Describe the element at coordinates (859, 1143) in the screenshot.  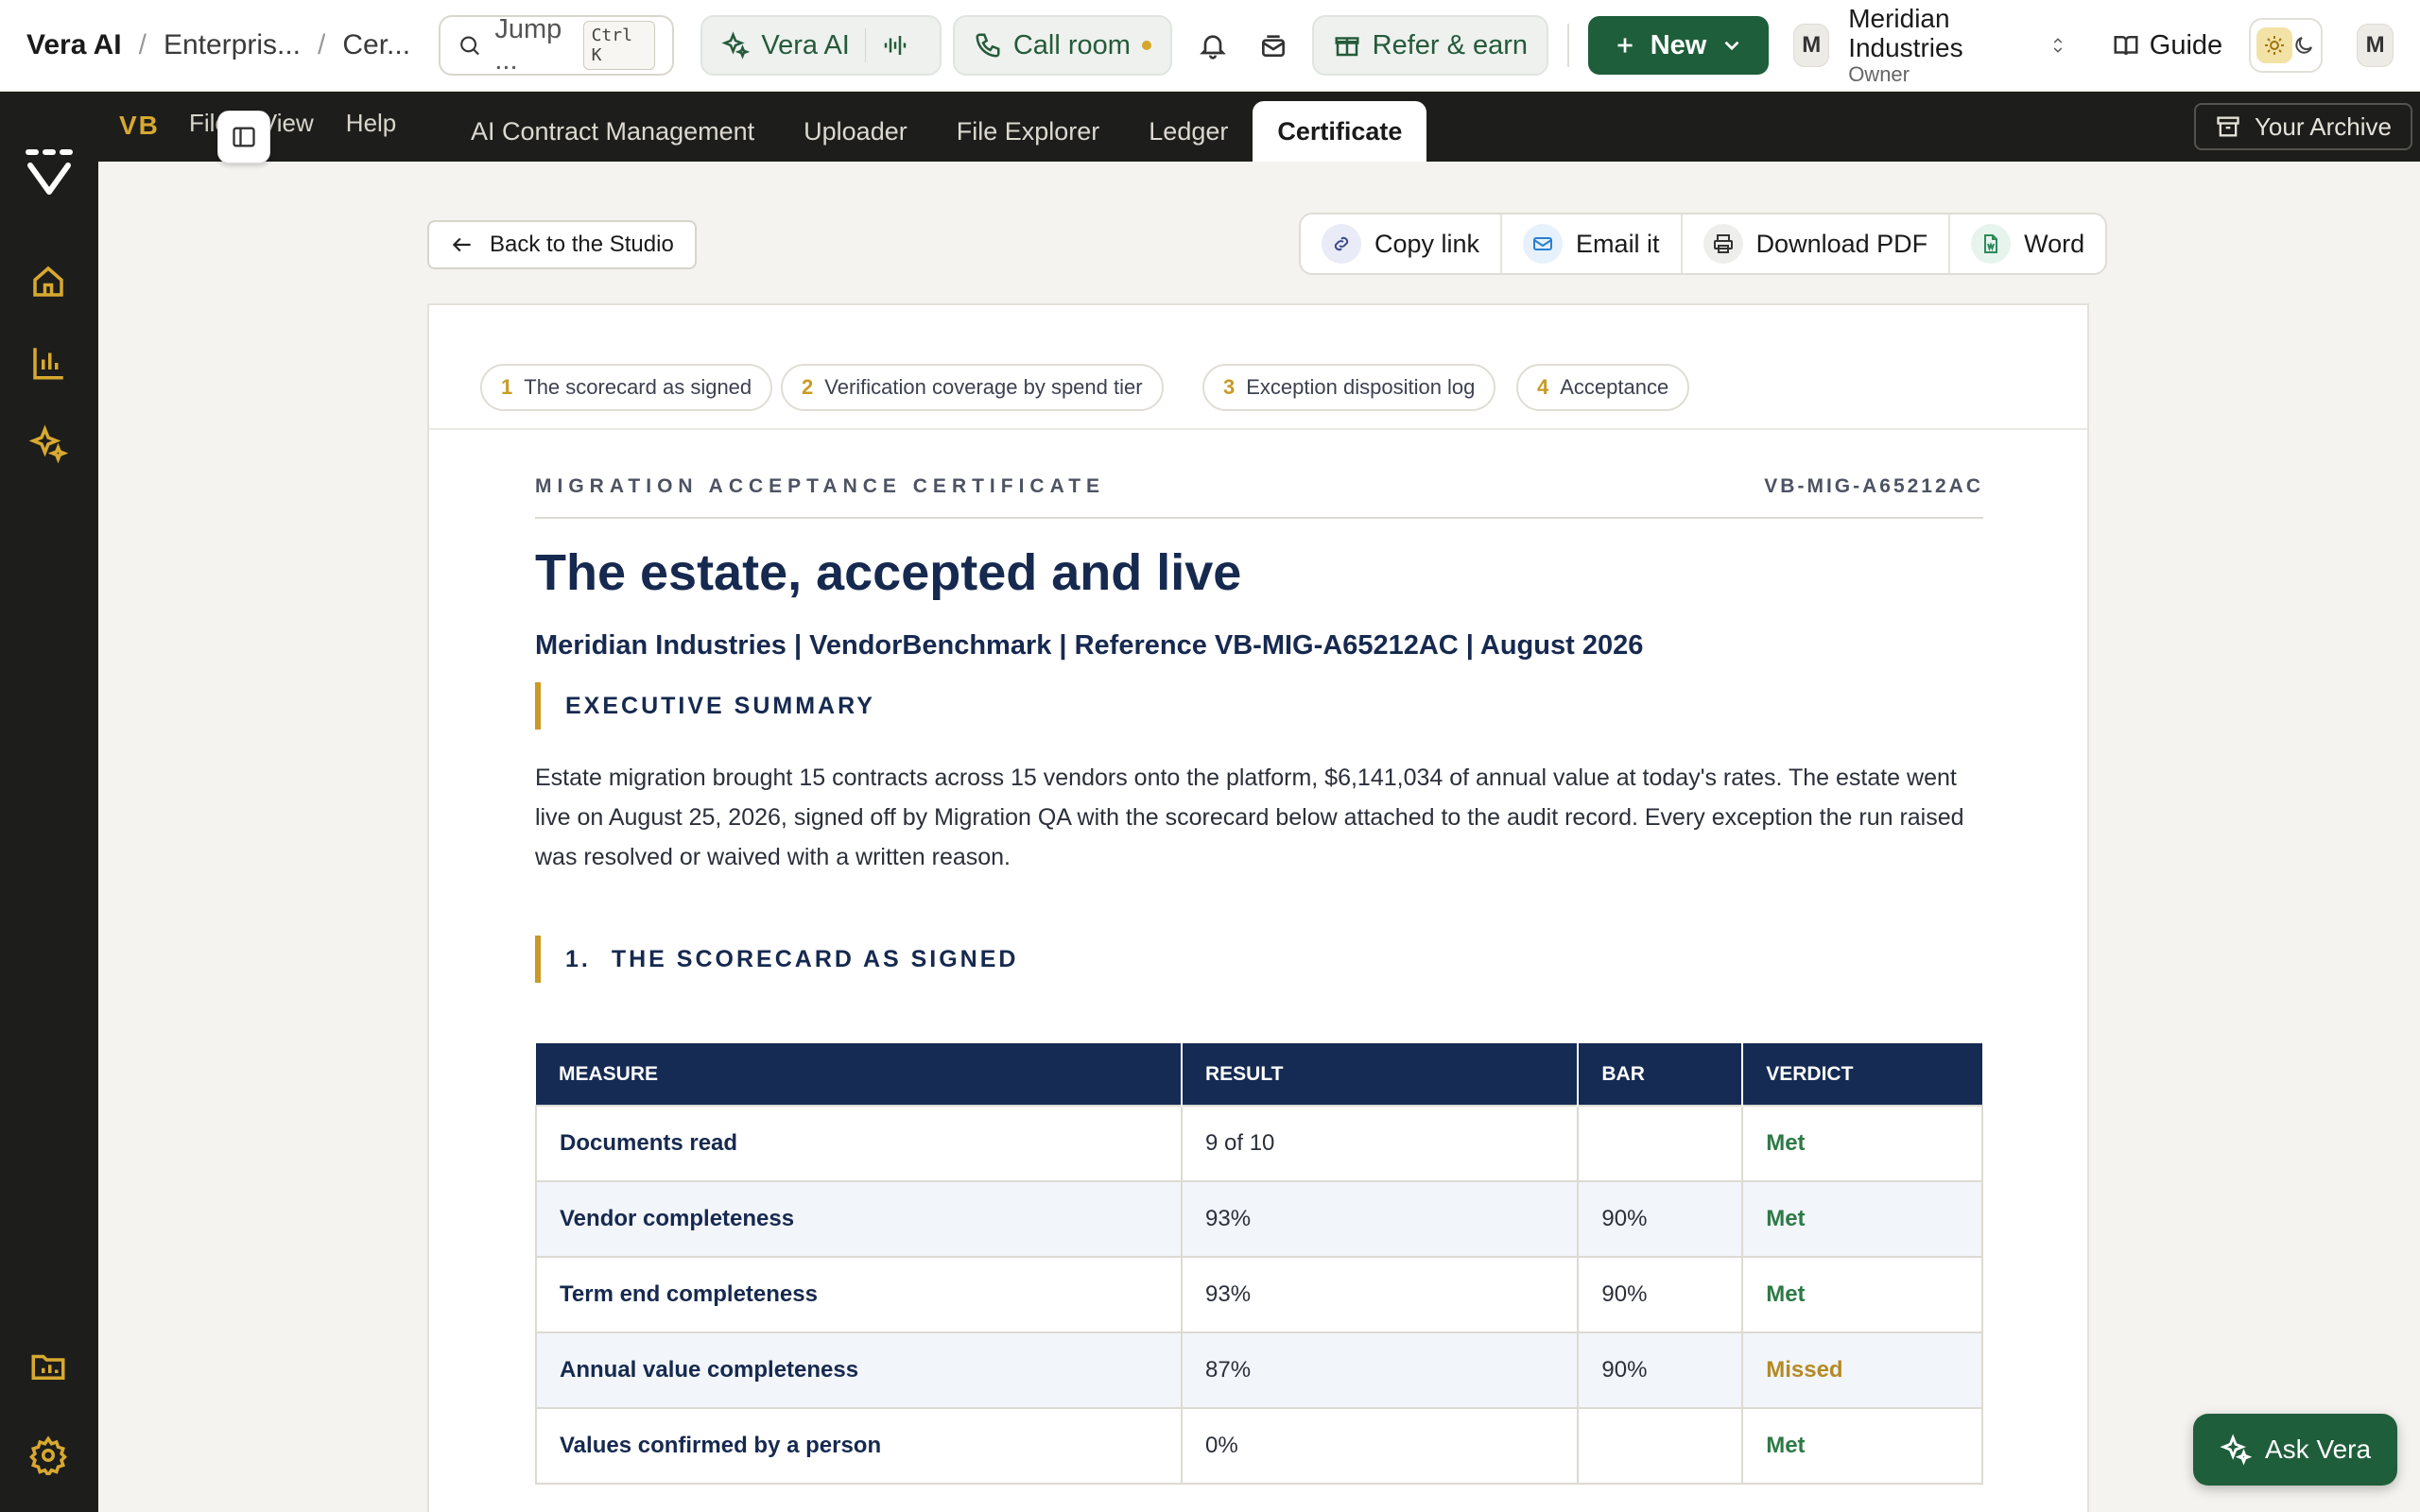
I see `measure-cell: Documents read` at that location.